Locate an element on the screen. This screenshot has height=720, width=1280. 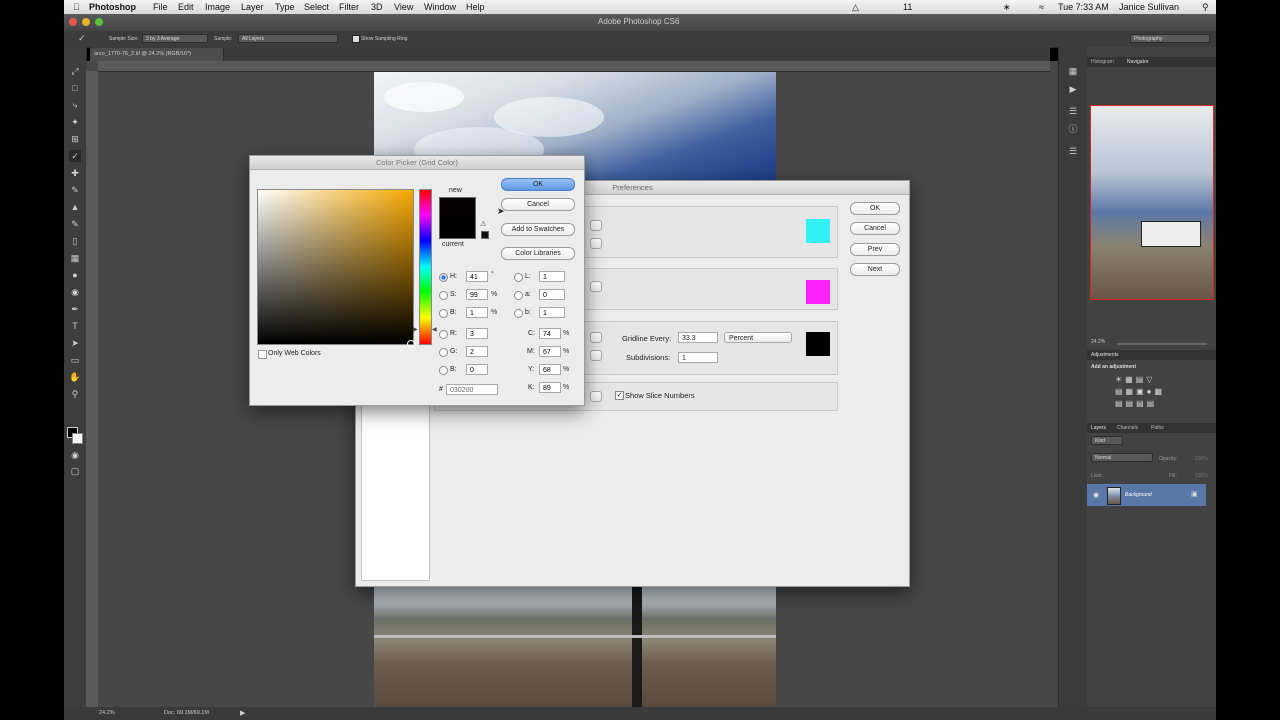
add-to-swatches-button: Add to Swatches is located at coordinates (538, 229).